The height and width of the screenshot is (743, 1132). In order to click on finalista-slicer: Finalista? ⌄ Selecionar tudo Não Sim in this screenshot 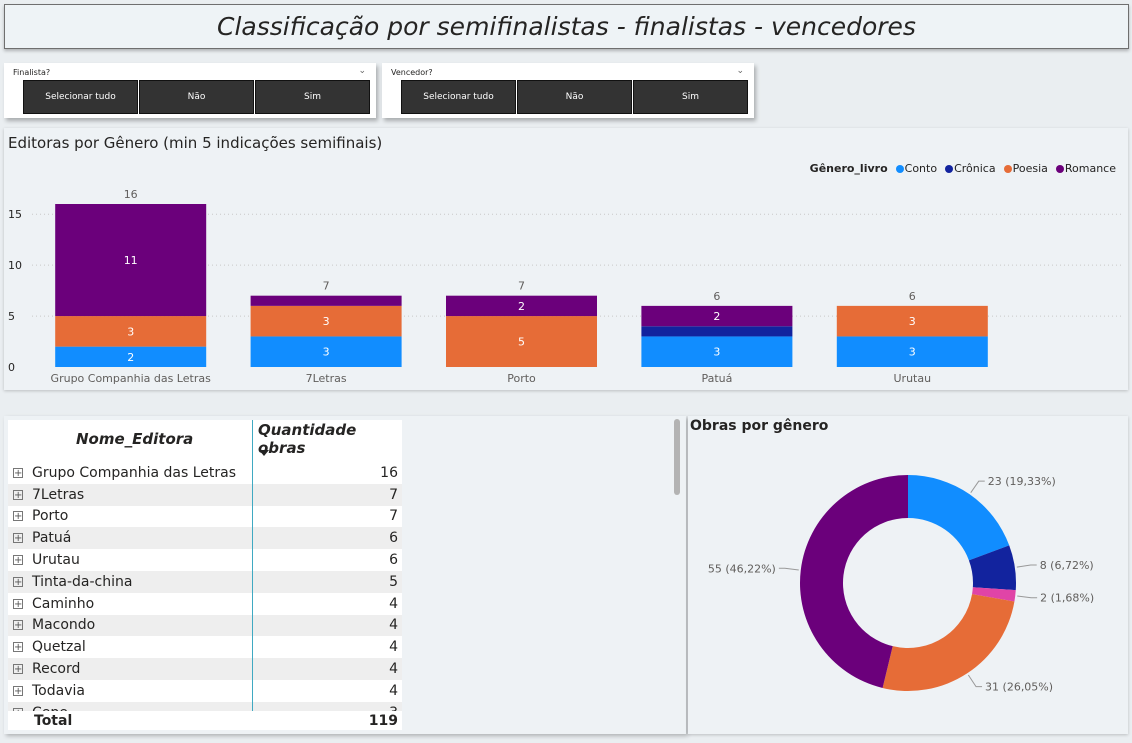, I will do `click(190, 90)`.